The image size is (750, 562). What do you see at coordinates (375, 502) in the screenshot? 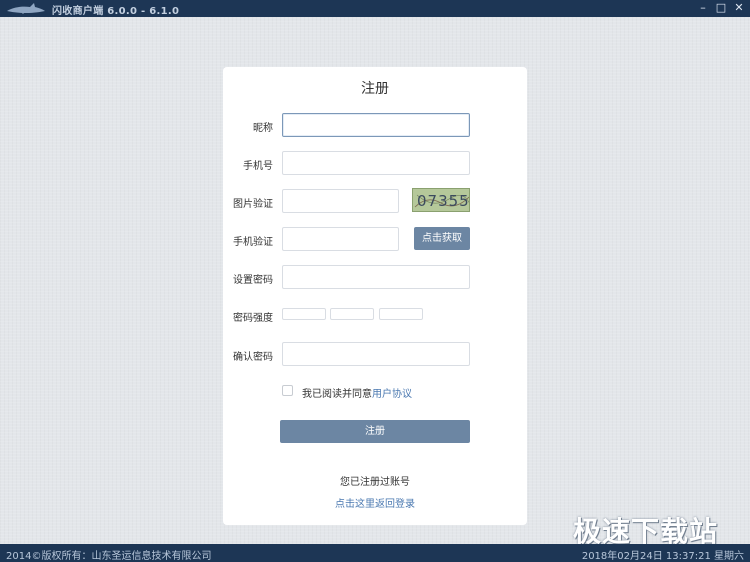
I see `back-to-login-link: 点击这里返回登录` at bounding box center [375, 502].